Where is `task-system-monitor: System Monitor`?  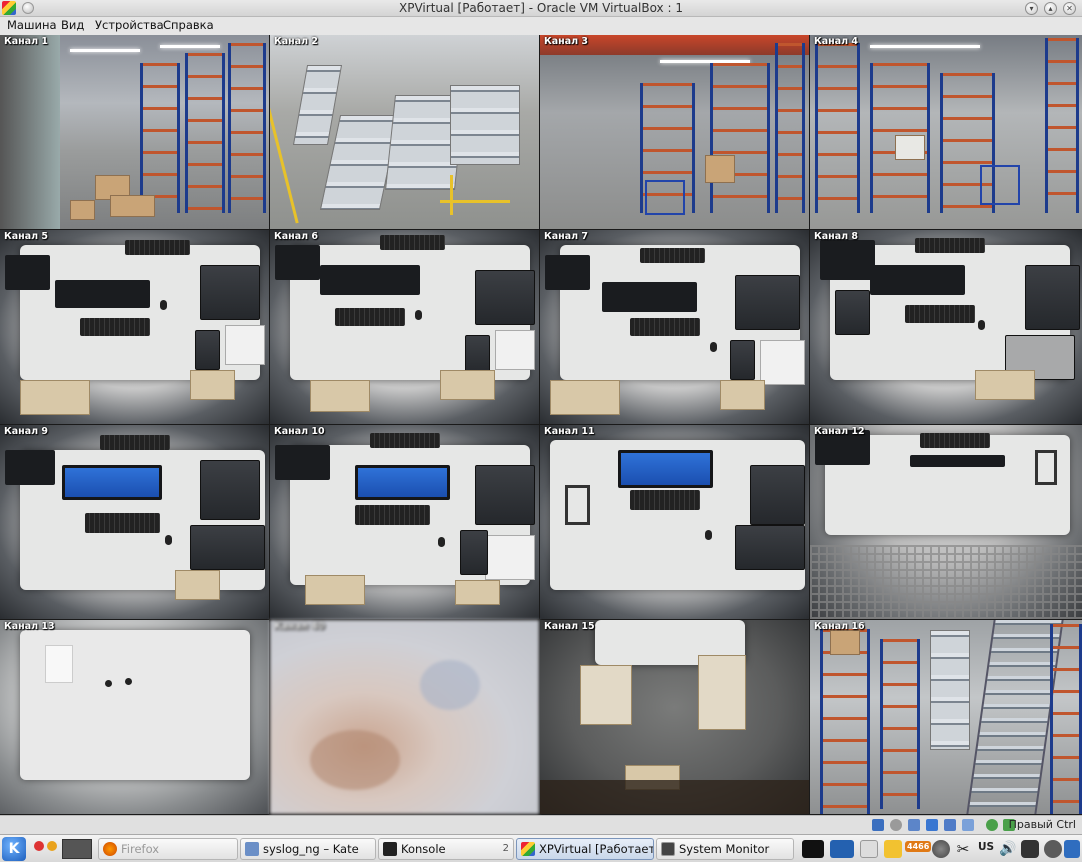 task-system-monitor: System Monitor is located at coordinates (725, 849).